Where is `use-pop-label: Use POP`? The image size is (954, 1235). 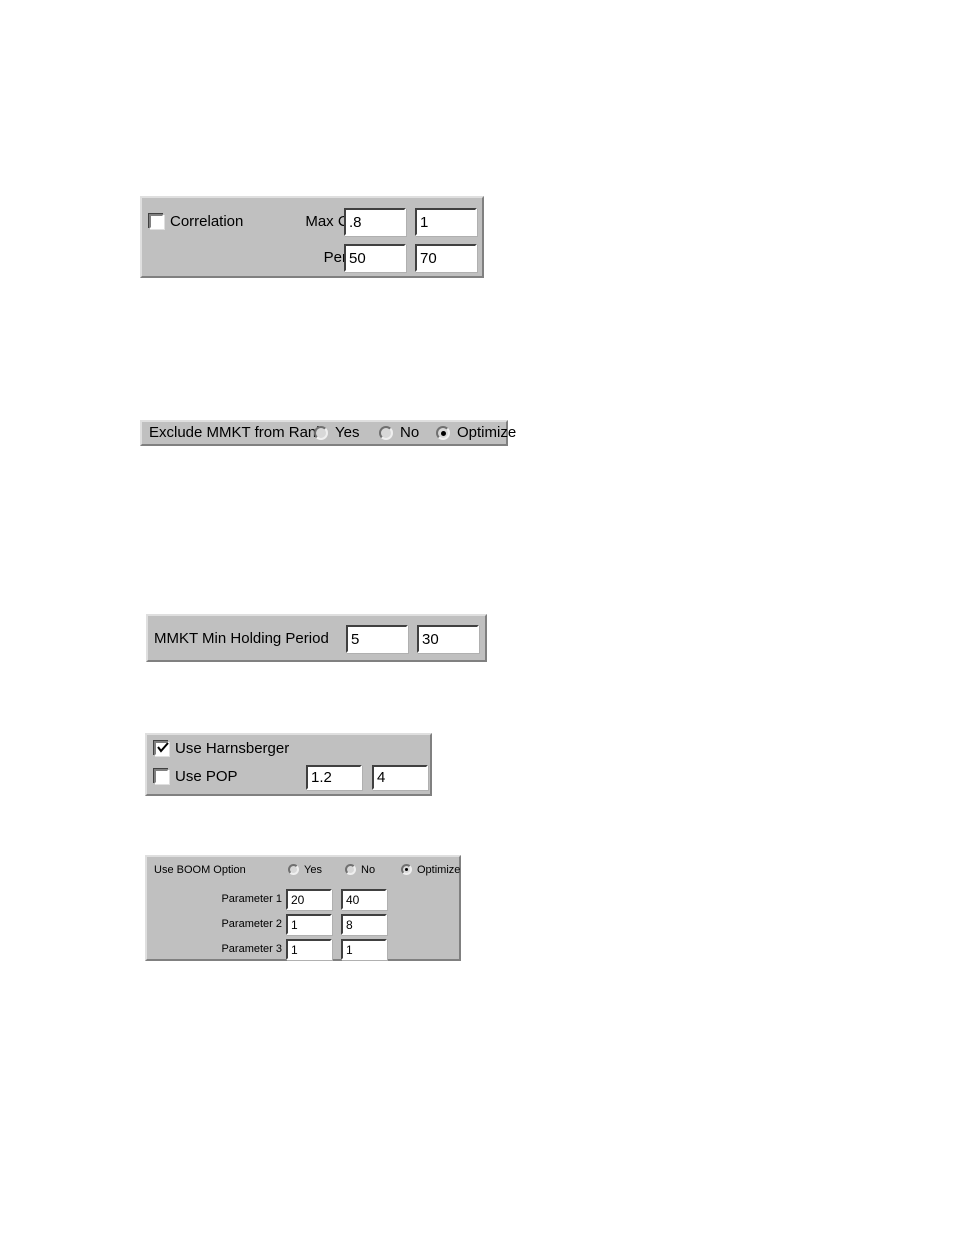
use-pop-label: Use POP is located at coordinates (206, 776).